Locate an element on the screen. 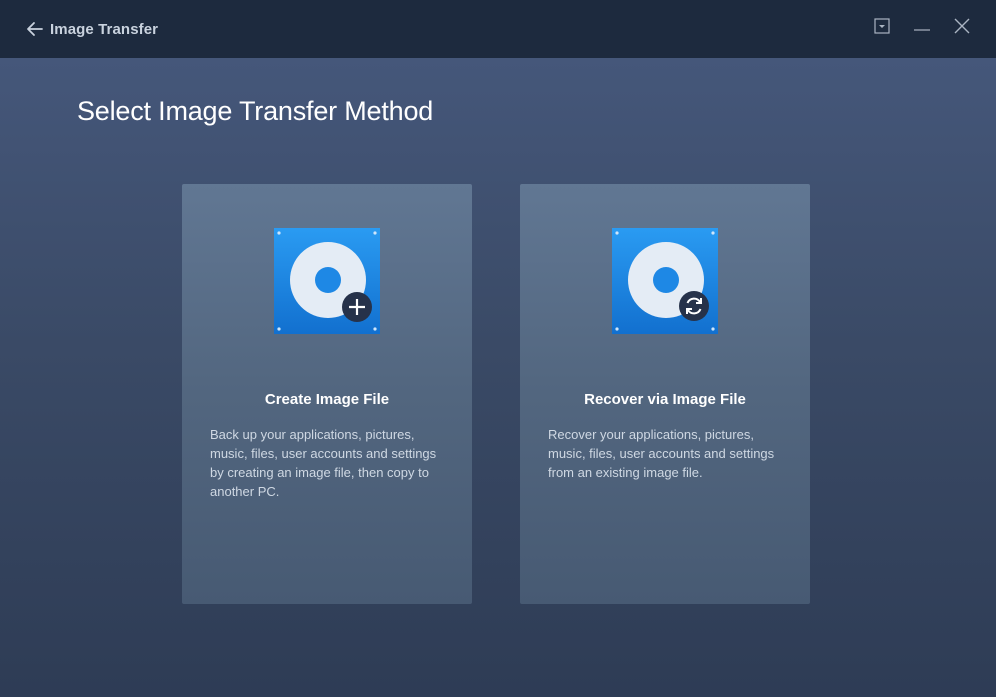 The image size is (996, 697). arrow-left-icon is located at coordinates (34, 29).